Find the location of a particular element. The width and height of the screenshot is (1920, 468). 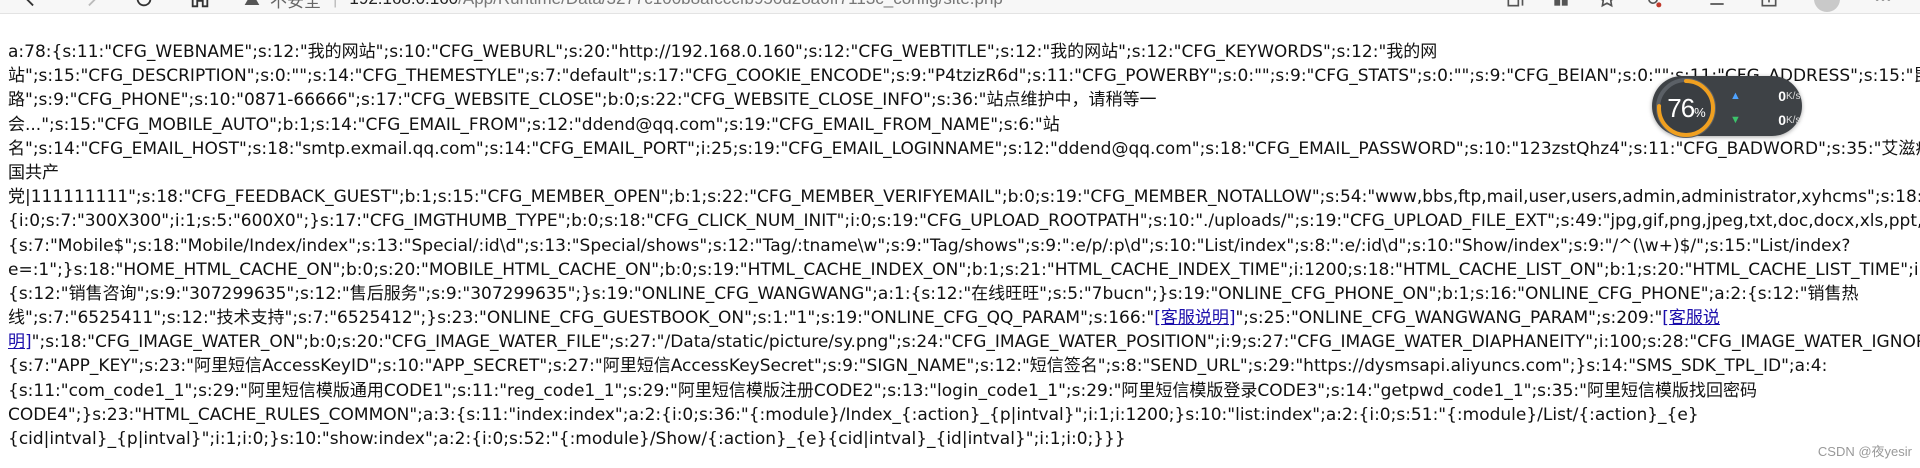

usage-percent: 76% is located at coordinates (1686, 107).